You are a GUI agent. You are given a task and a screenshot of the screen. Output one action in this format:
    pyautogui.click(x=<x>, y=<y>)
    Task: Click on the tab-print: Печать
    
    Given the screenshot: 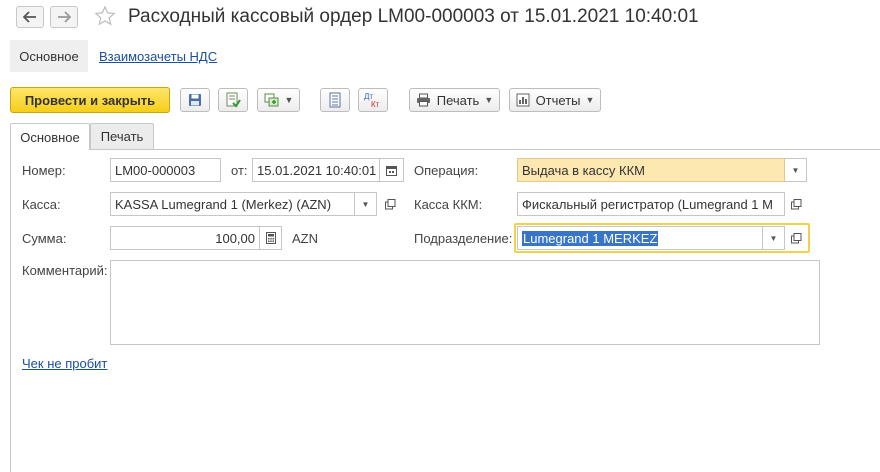 What is the action you would take?
    pyautogui.click(x=122, y=136)
    